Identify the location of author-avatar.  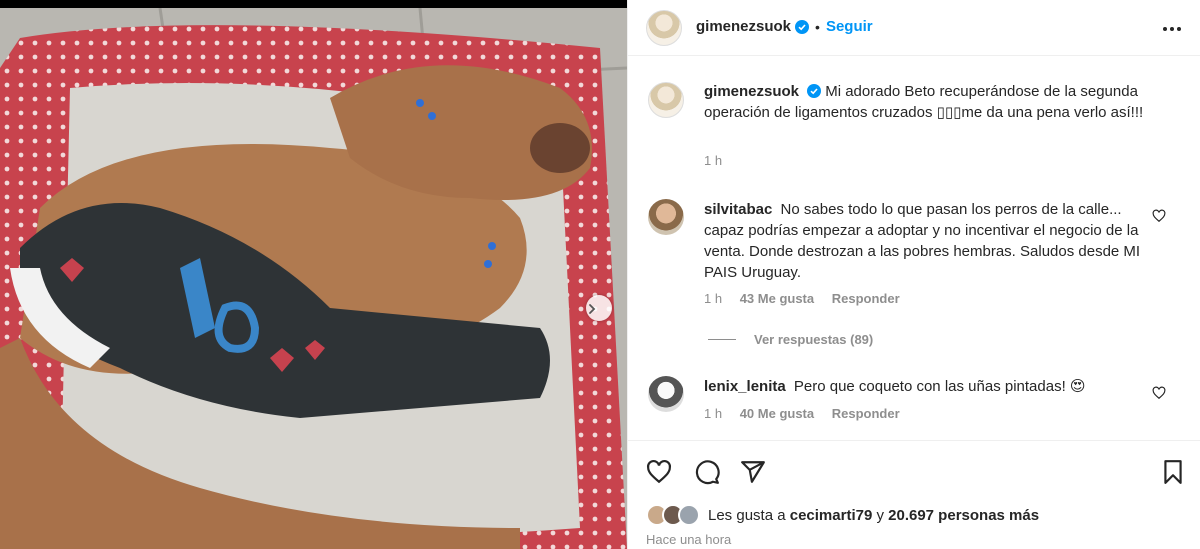
(664, 28).